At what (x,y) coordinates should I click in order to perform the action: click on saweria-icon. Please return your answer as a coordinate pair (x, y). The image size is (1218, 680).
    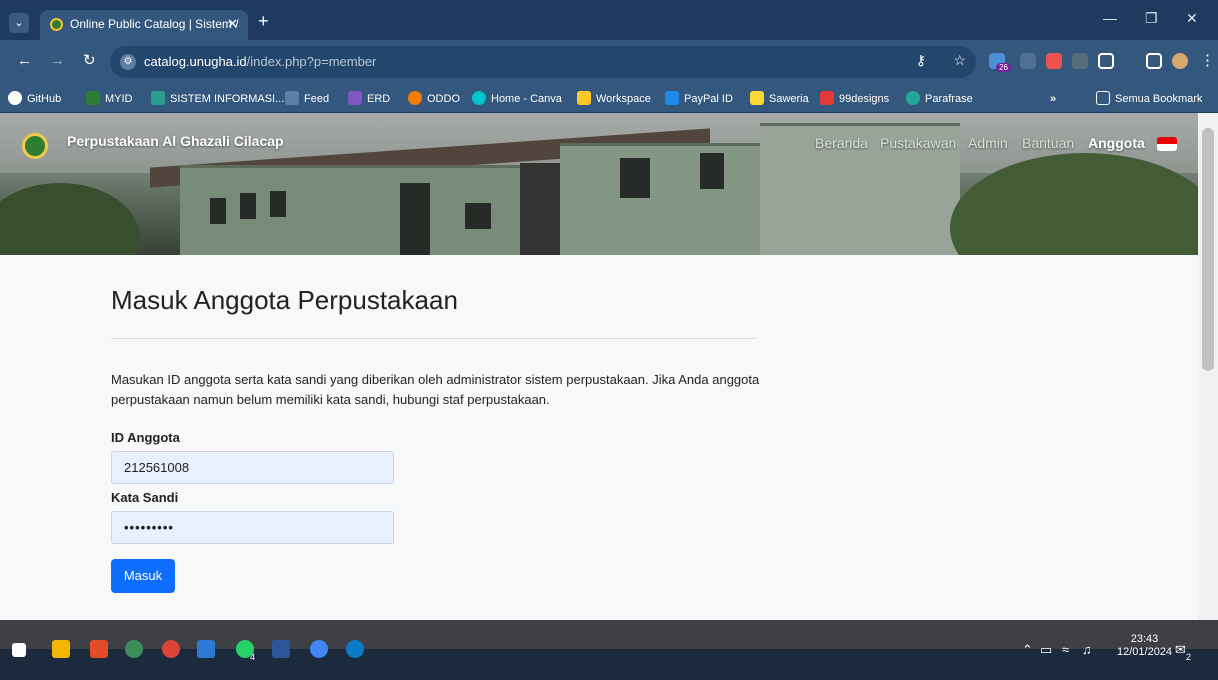
    Looking at the image, I should click on (757, 98).